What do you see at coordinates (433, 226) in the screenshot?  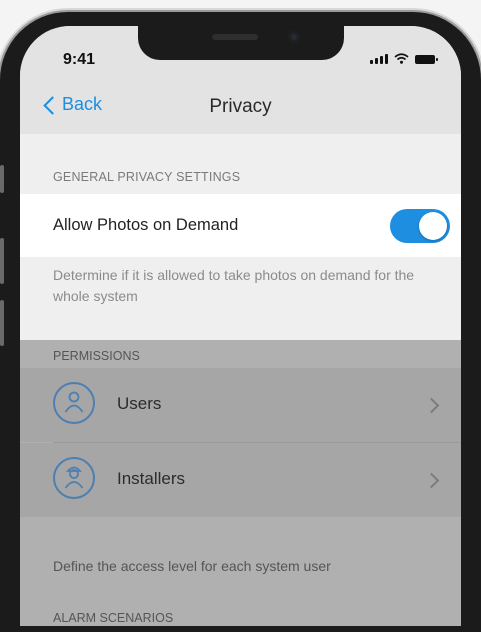 I see `toggle-knob` at bounding box center [433, 226].